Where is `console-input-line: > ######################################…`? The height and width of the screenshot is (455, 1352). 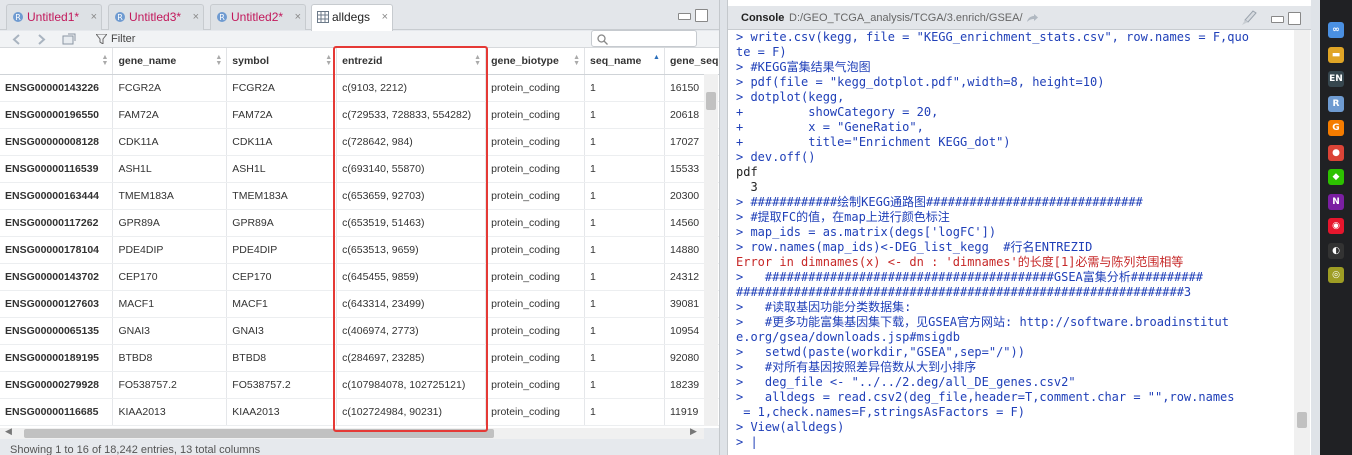
console-input-line: > ######################################… is located at coordinates (970, 277).